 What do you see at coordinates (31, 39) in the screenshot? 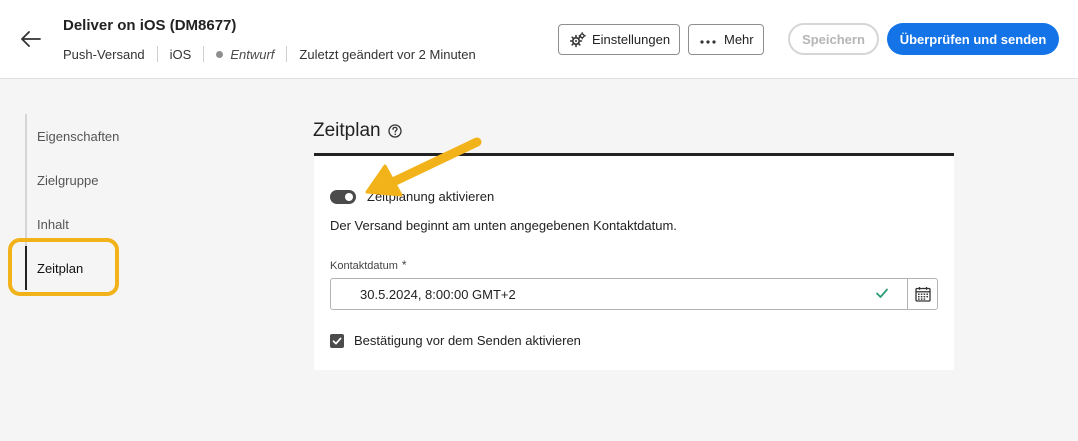
I see `back-arrow-icon` at bounding box center [31, 39].